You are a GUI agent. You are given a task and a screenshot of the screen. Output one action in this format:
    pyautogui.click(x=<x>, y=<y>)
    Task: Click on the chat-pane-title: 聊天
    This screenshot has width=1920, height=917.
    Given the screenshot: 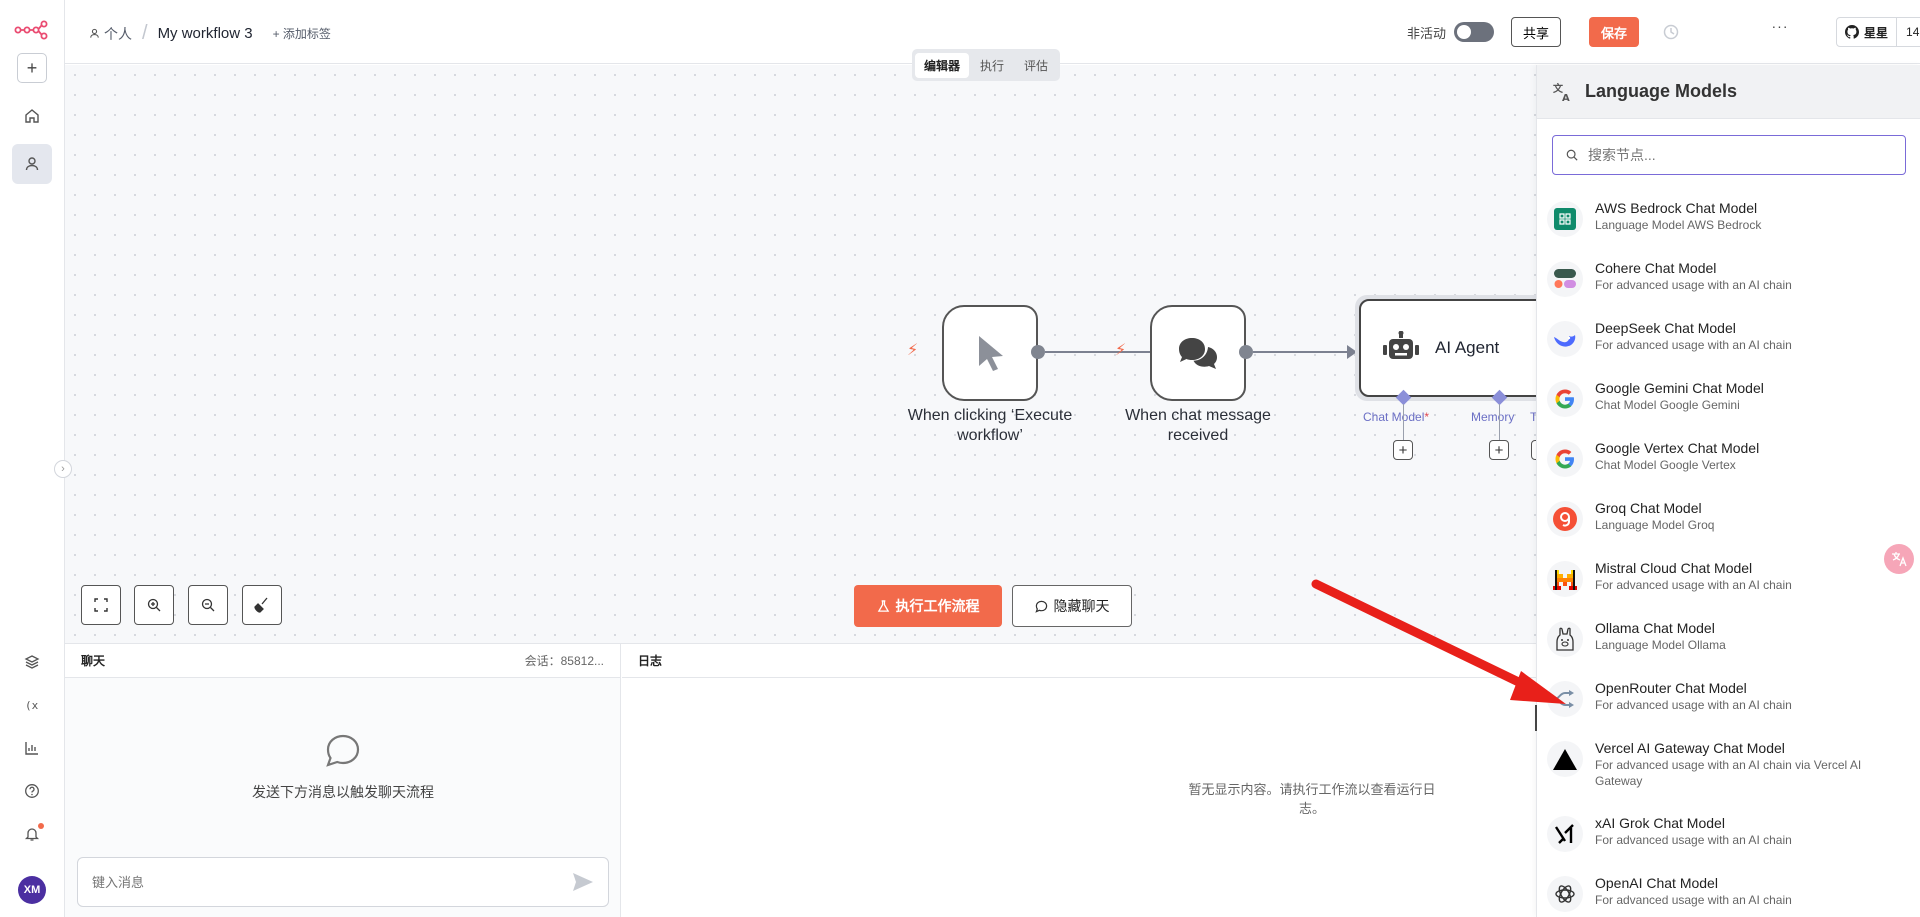 What is the action you would take?
    pyautogui.click(x=93, y=661)
    